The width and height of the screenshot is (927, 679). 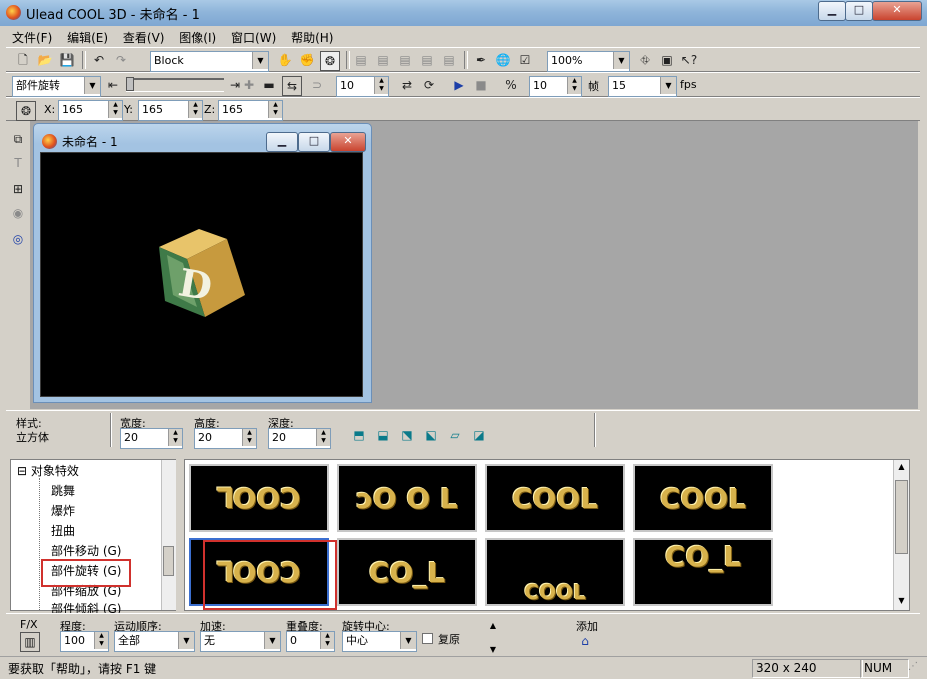 What do you see at coordinates (310, 641) in the screenshot?
I see `overlap-spinner: 0 ▲ ▼` at bounding box center [310, 641].